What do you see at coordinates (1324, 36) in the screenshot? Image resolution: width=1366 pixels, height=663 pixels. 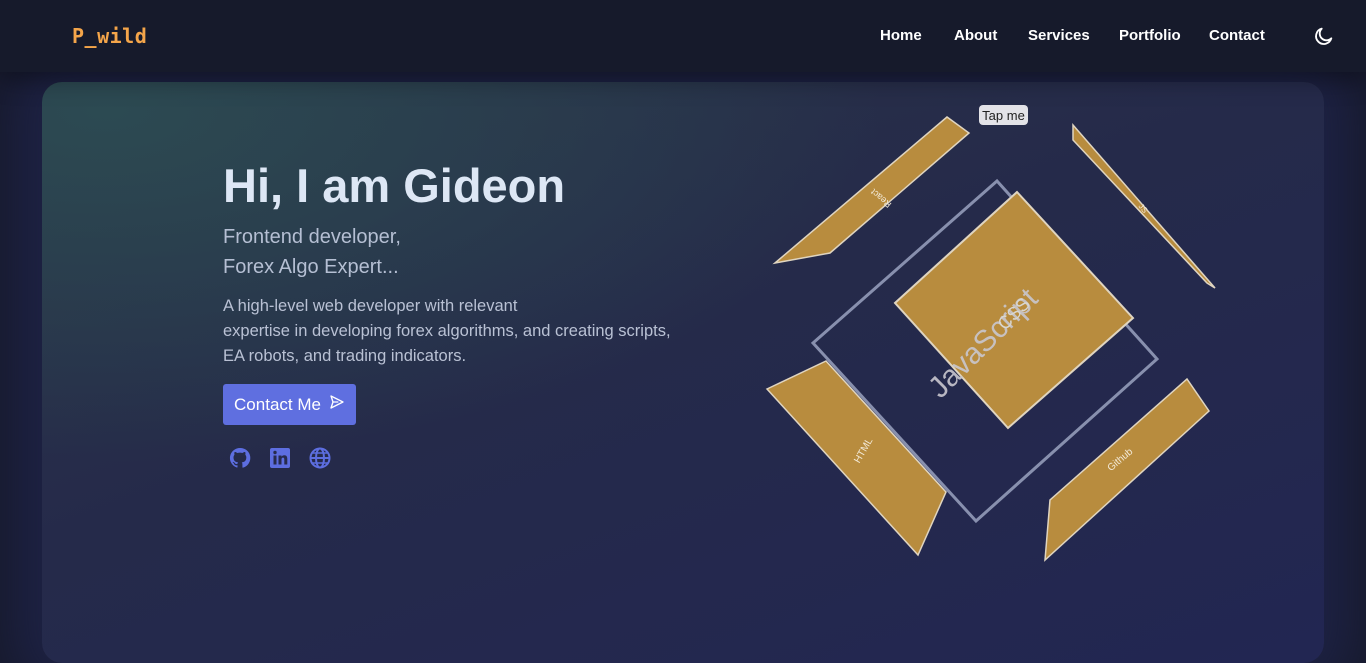 I see `moon-icon` at bounding box center [1324, 36].